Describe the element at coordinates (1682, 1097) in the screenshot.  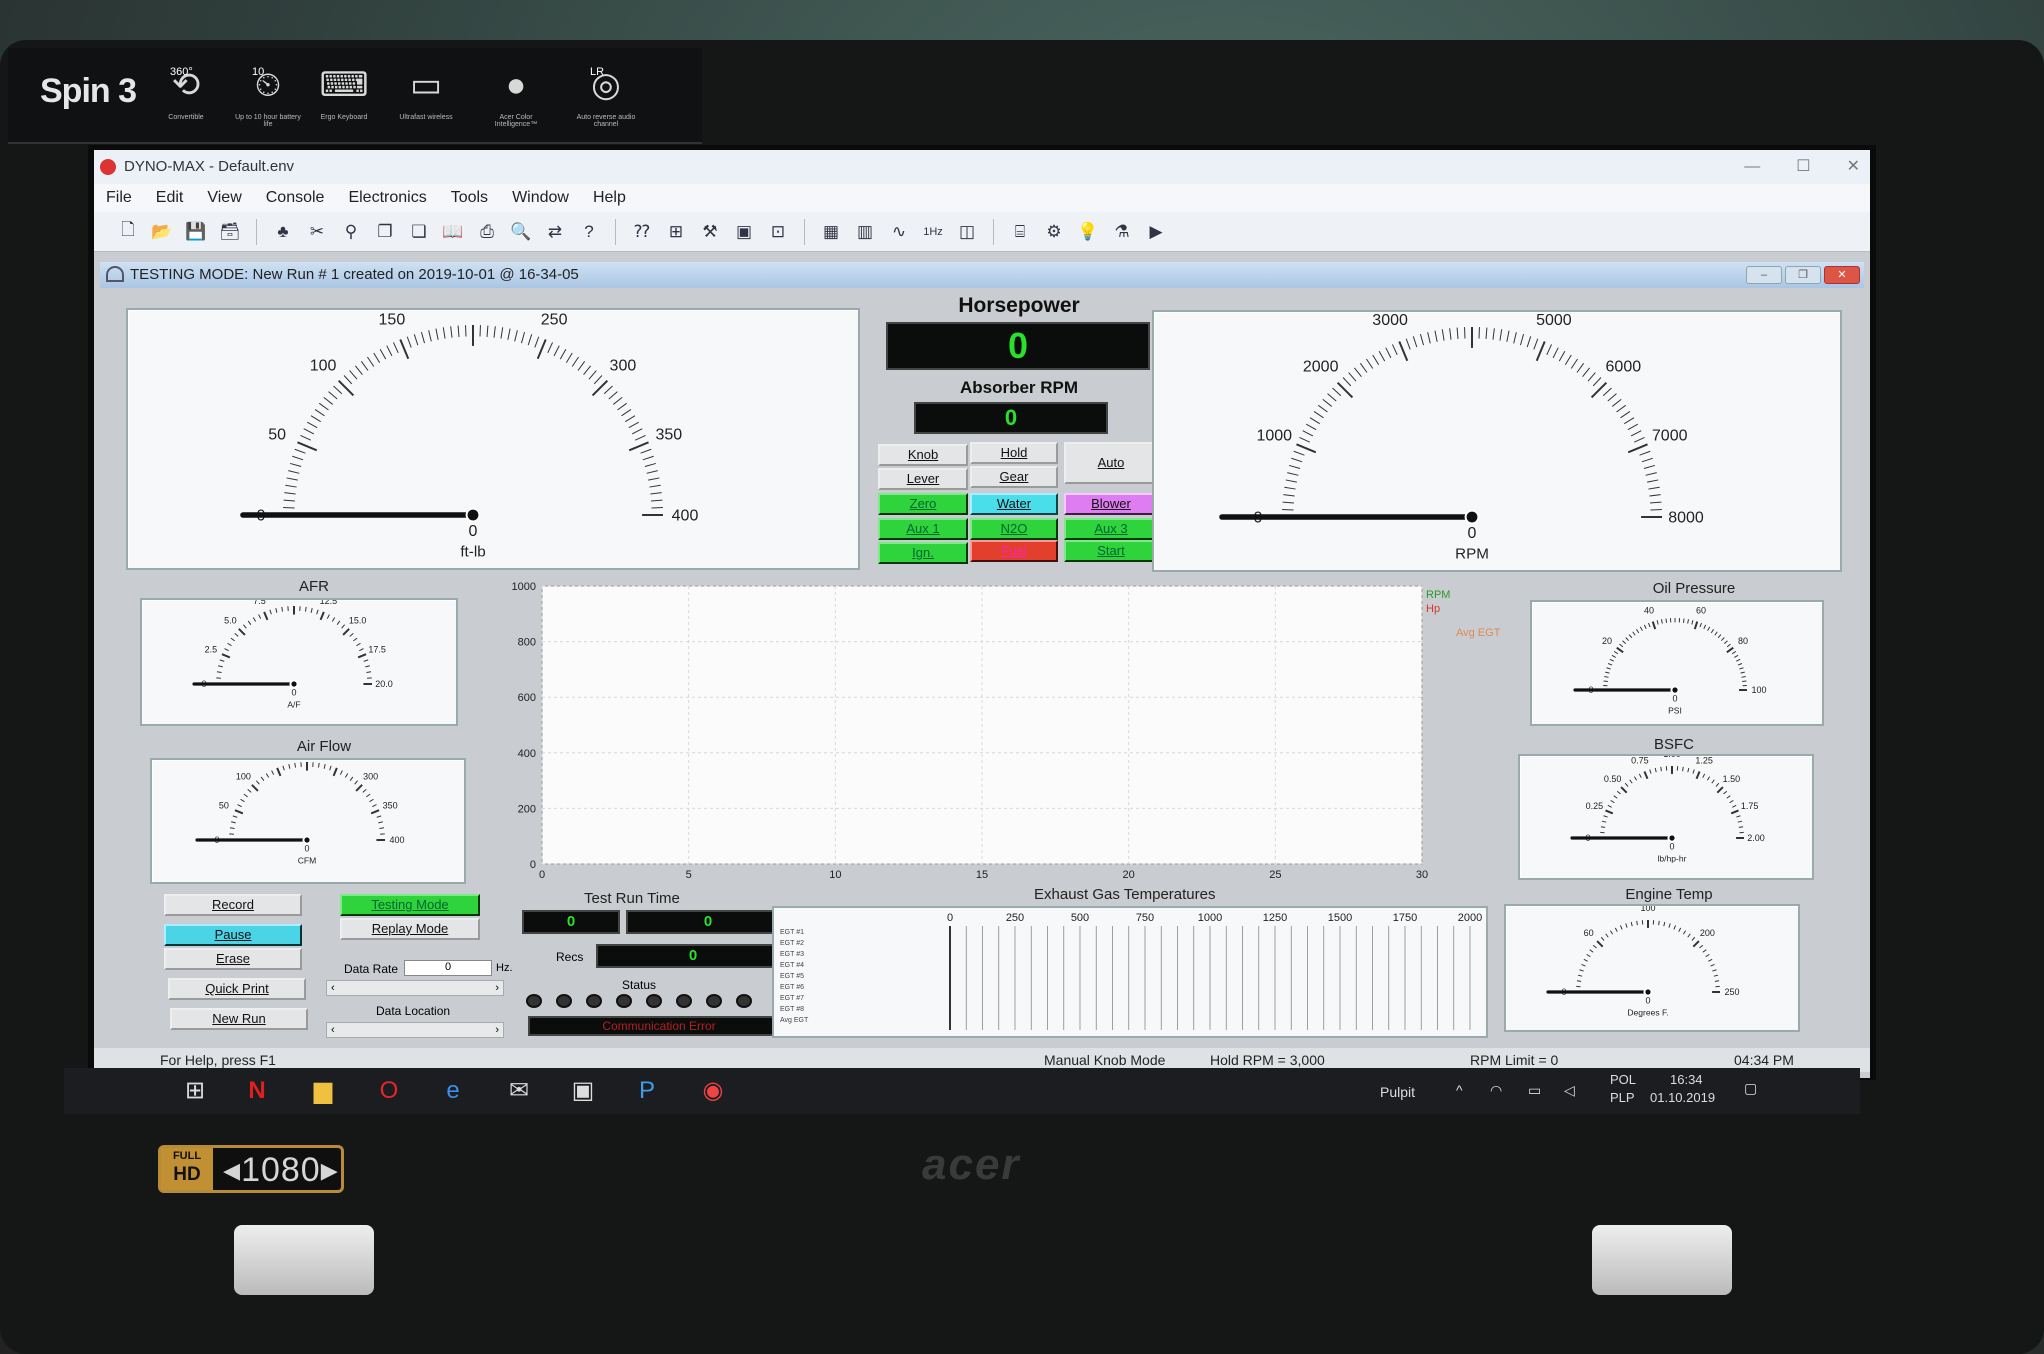
I see `date: 01.10.2019` at that location.